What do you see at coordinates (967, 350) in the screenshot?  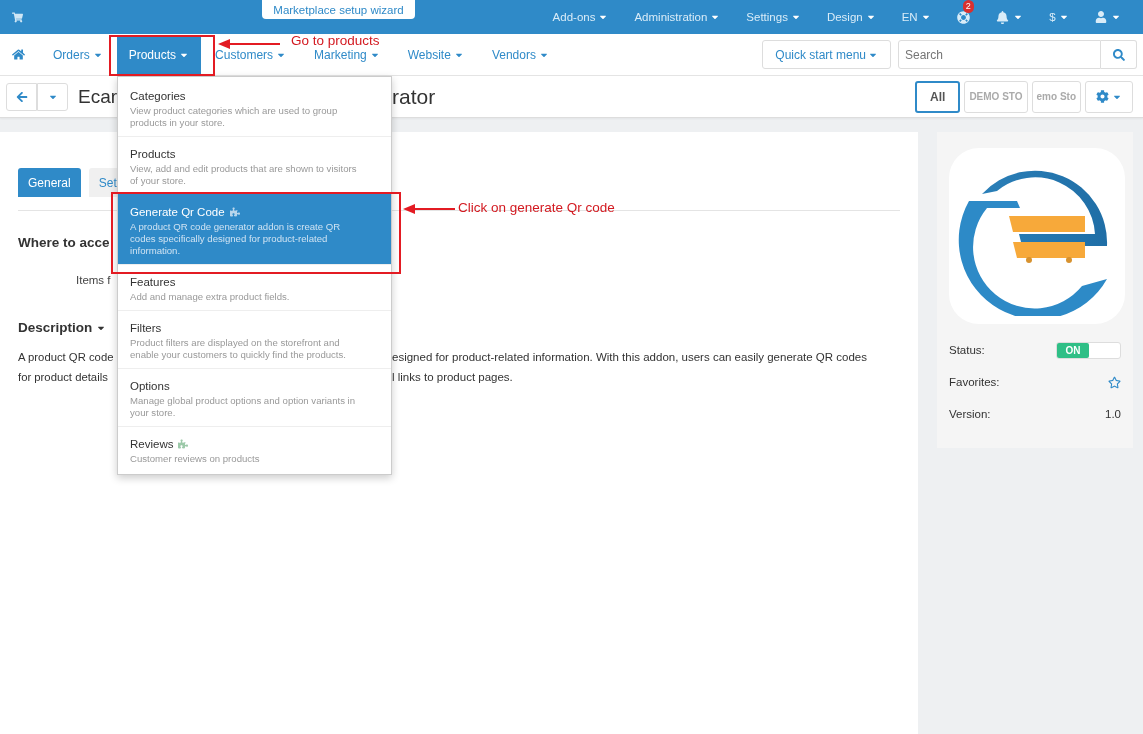 I see `field-label: Status:` at bounding box center [967, 350].